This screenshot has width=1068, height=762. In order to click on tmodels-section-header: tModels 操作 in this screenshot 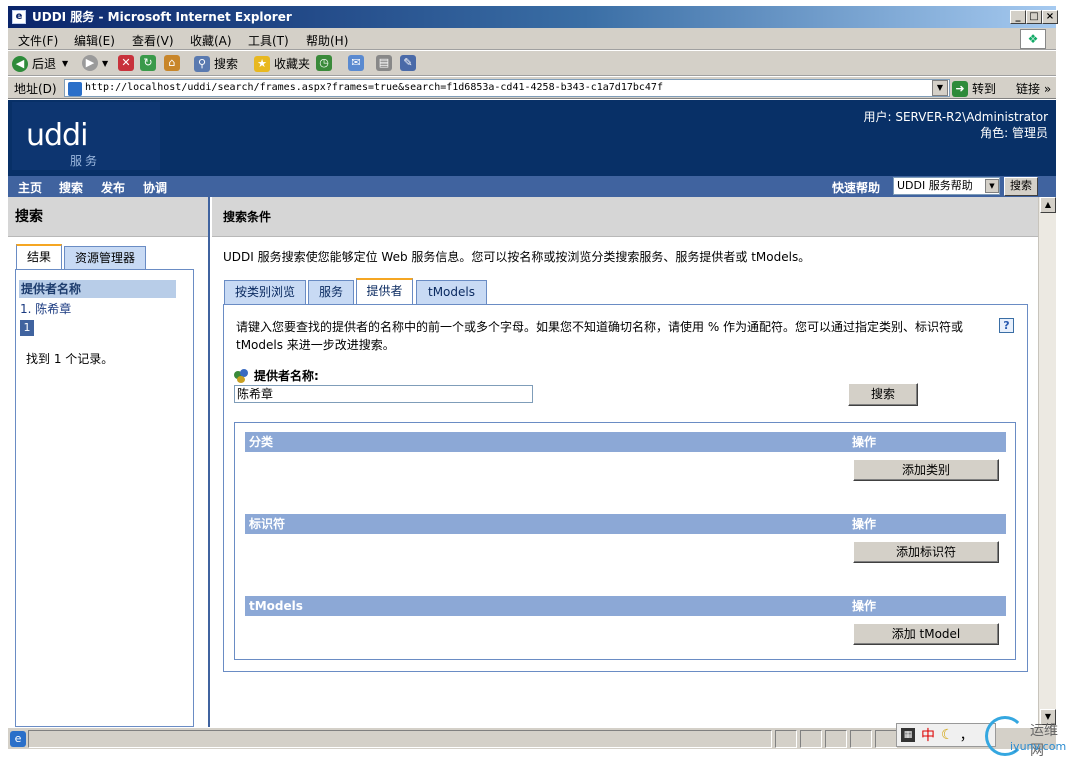, I will do `click(625, 606)`.